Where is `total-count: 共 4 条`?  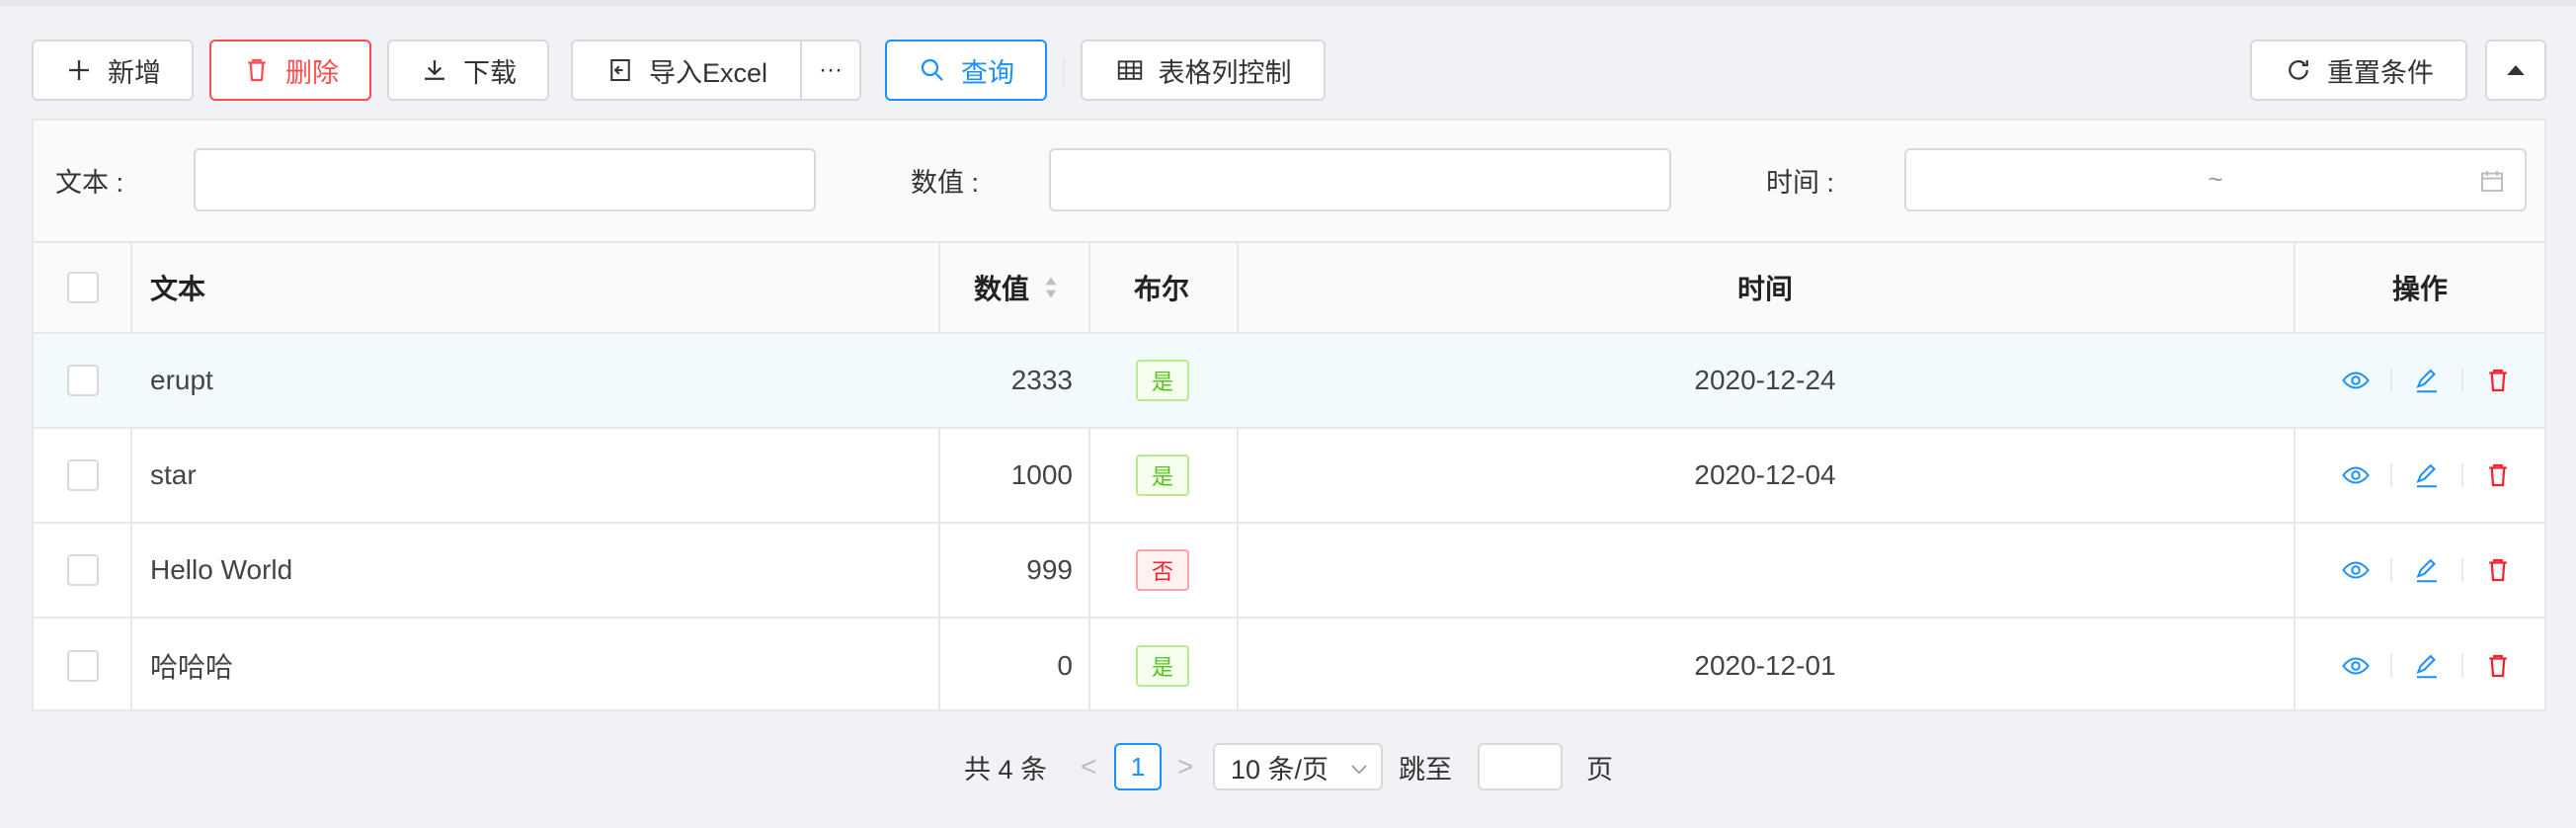 total-count: 共 4 条 is located at coordinates (1006, 769).